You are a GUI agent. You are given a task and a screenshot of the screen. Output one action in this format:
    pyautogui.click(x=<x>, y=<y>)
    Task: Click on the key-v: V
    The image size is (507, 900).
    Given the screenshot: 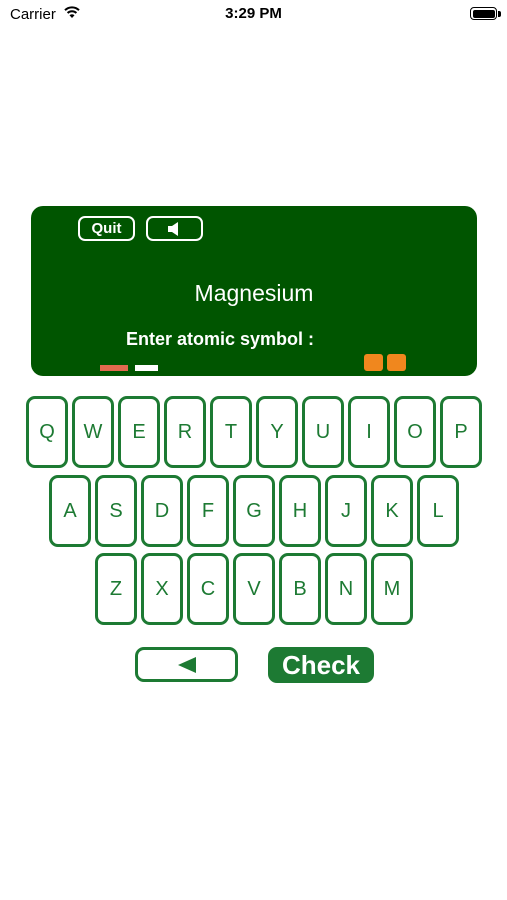 What is the action you would take?
    pyautogui.click(x=254, y=589)
    